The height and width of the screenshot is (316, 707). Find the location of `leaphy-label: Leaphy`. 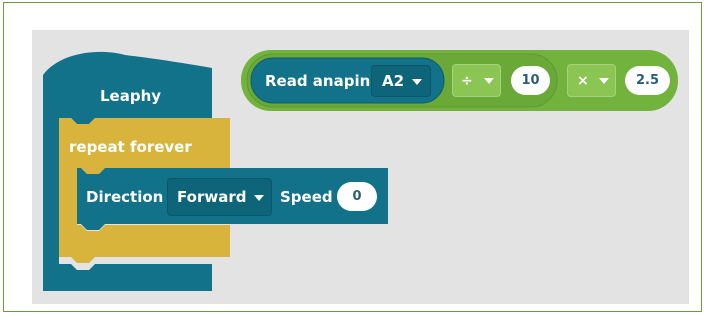

leaphy-label: Leaphy is located at coordinates (131, 96).